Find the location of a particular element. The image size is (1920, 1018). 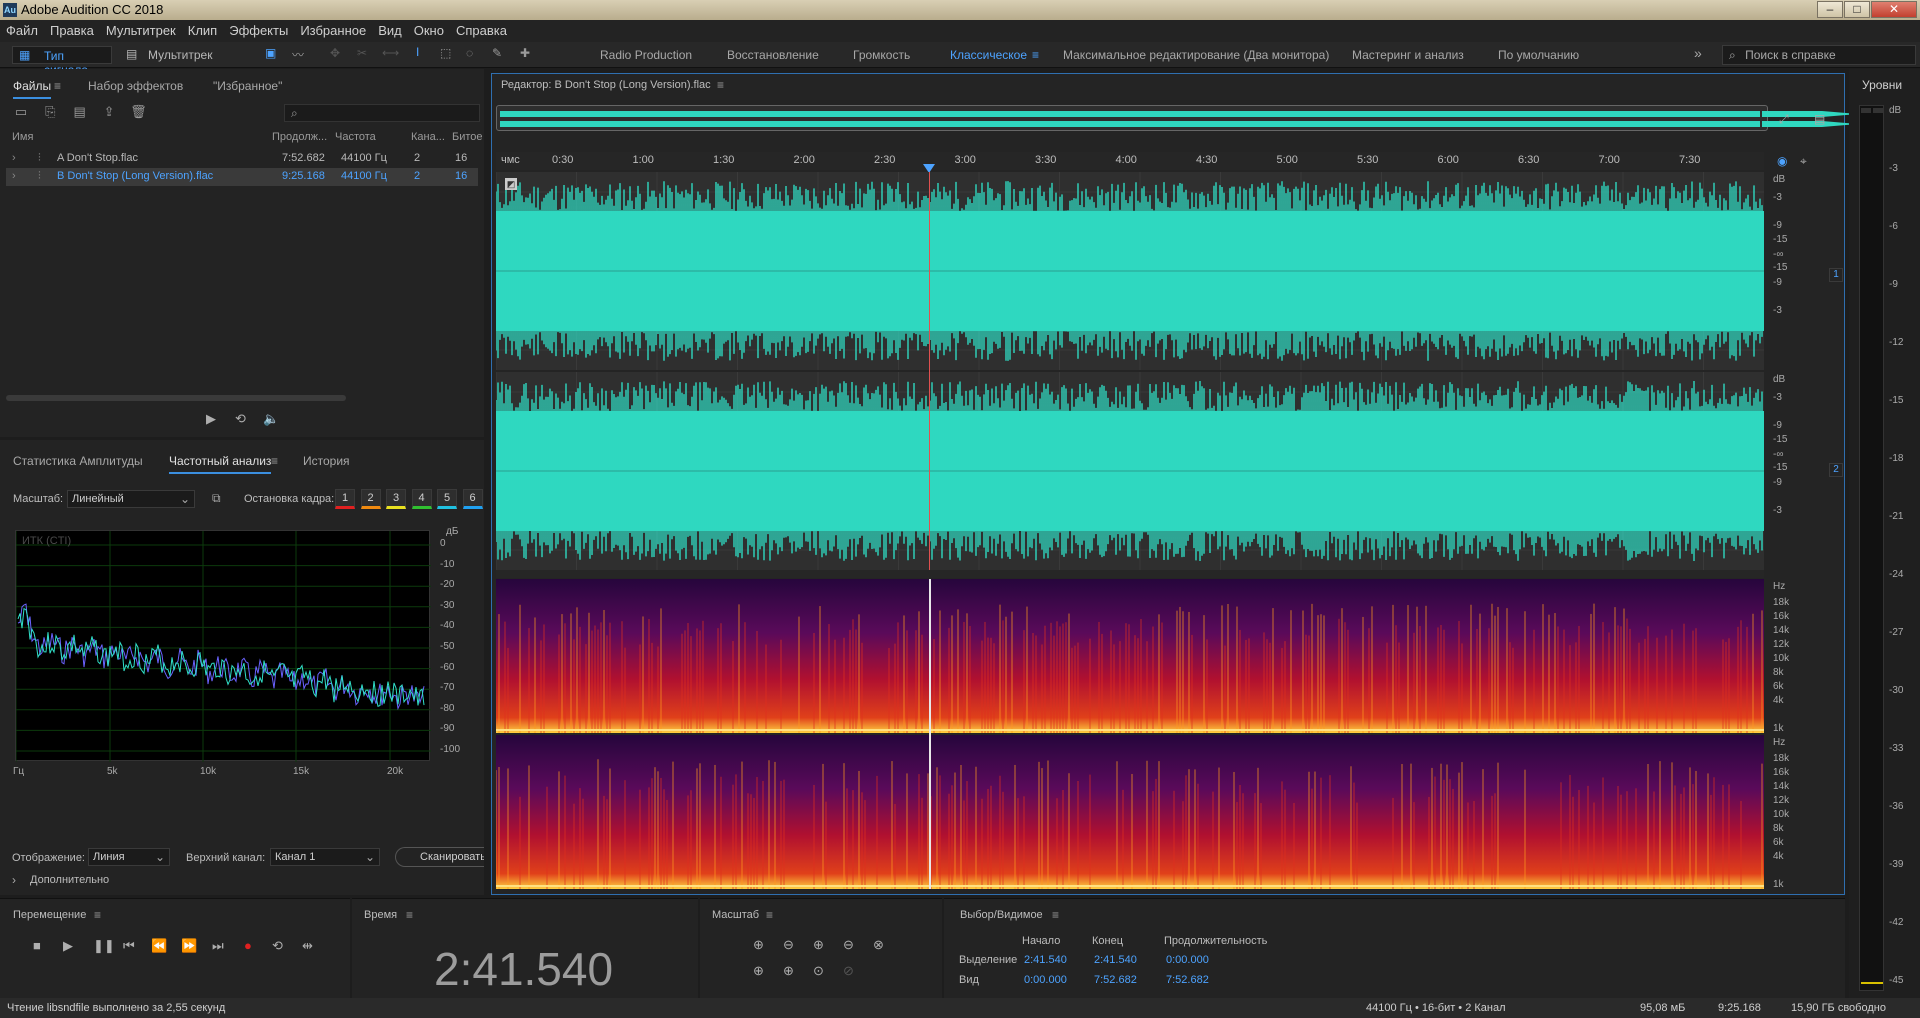

next-icon: ⏭ is located at coordinates (218, 946).